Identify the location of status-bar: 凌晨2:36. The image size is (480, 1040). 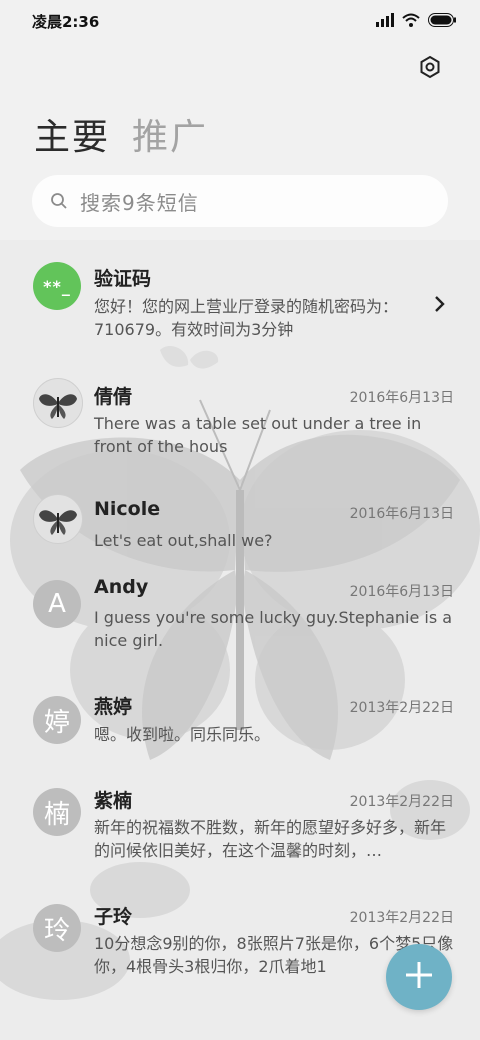
(240, 20).